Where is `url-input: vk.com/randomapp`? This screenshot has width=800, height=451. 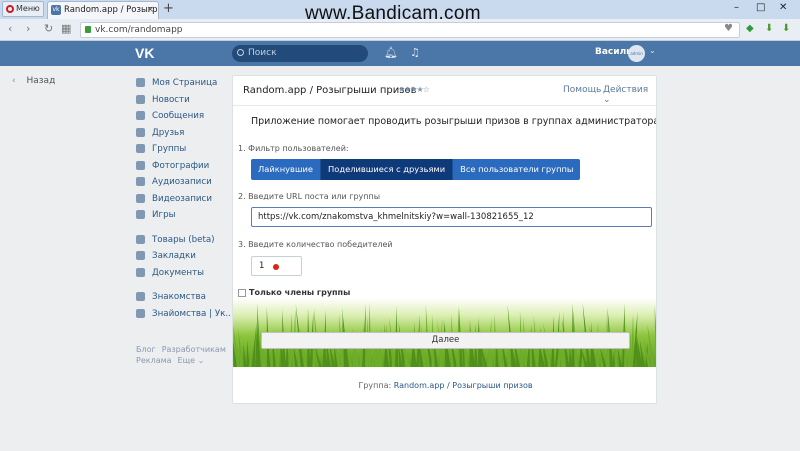 url-input: vk.com/randomapp is located at coordinates (410, 30).